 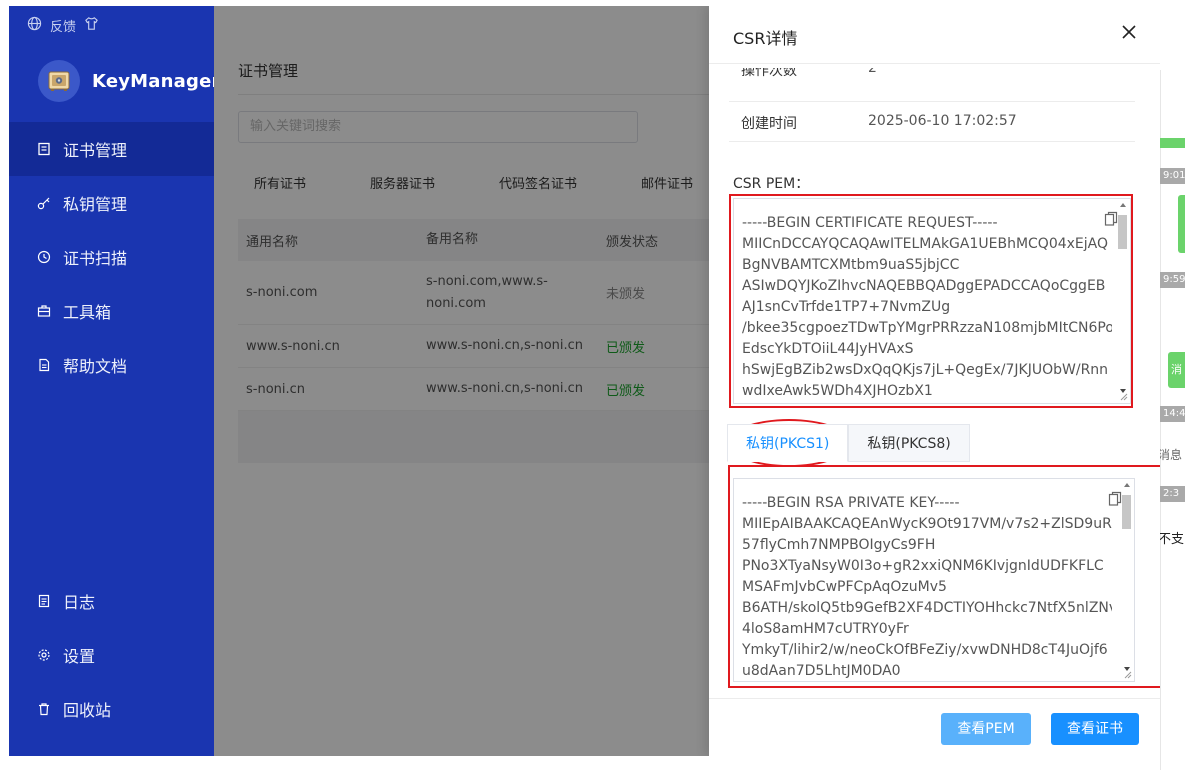 I want to click on sidebar-nav-bottom: 日志 设置 回收站, so click(x=111, y=655).